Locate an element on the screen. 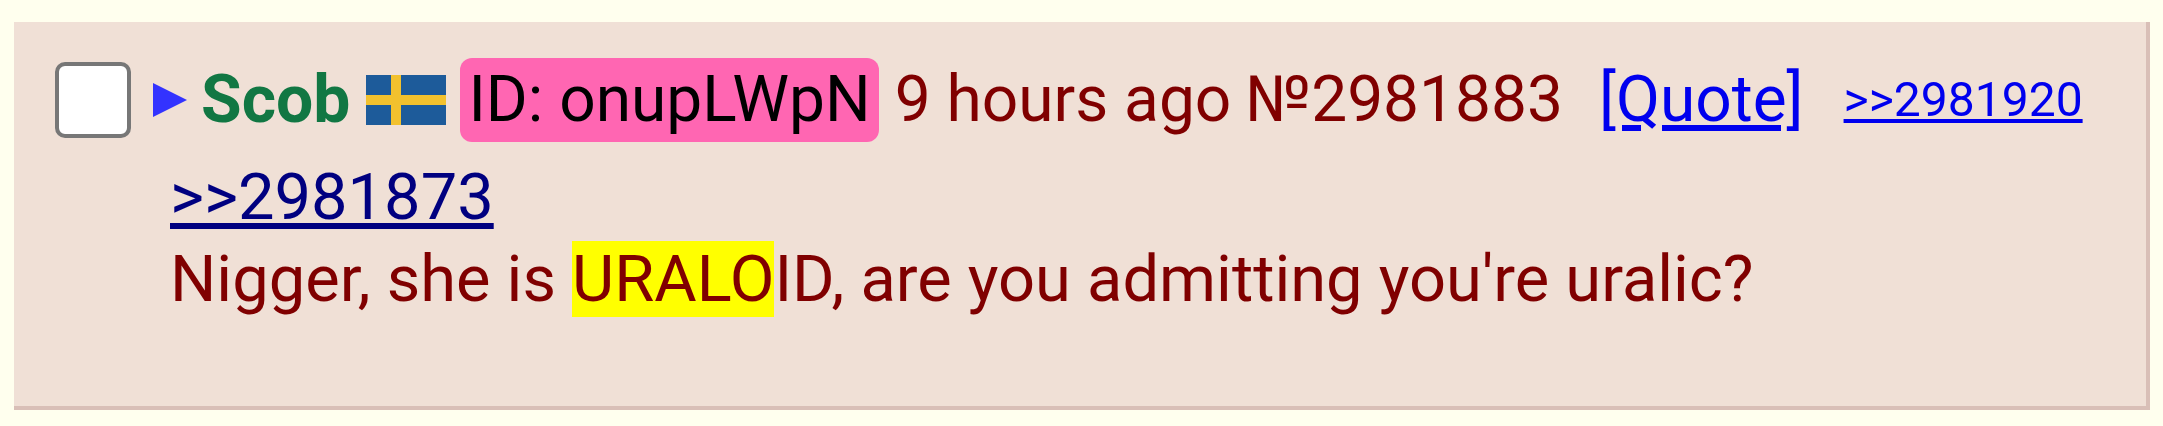 Image resolution: width=2163 pixels, height=426 pixels. quote-link: [Quote] is located at coordinates (1701, 99).